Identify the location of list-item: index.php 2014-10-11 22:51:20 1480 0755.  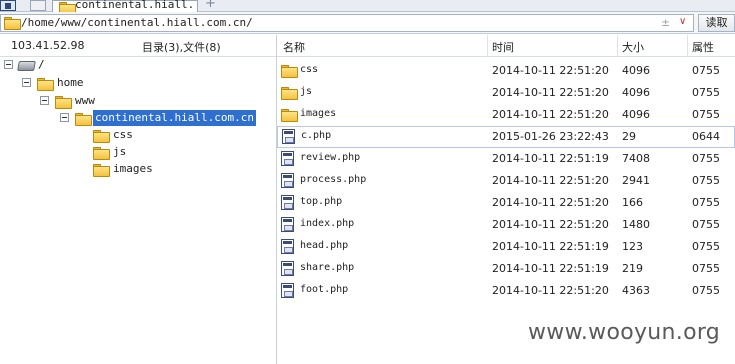
(506, 225).